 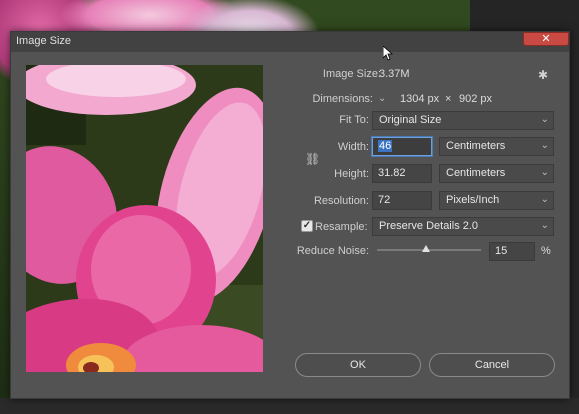 What do you see at coordinates (384, 200) in the screenshot?
I see `resolution-value: 72` at bounding box center [384, 200].